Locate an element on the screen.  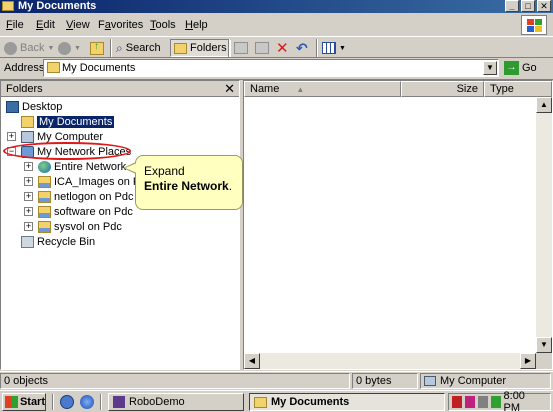
callout-line-1: Expand is located at coordinates (164, 171).